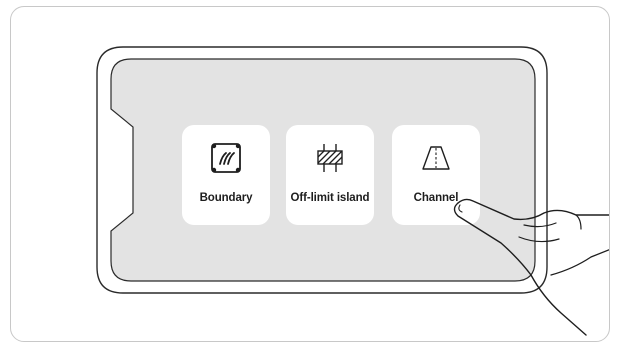 This screenshot has width=621, height=348. What do you see at coordinates (436, 175) in the screenshot?
I see `channel-button: Channel` at bounding box center [436, 175].